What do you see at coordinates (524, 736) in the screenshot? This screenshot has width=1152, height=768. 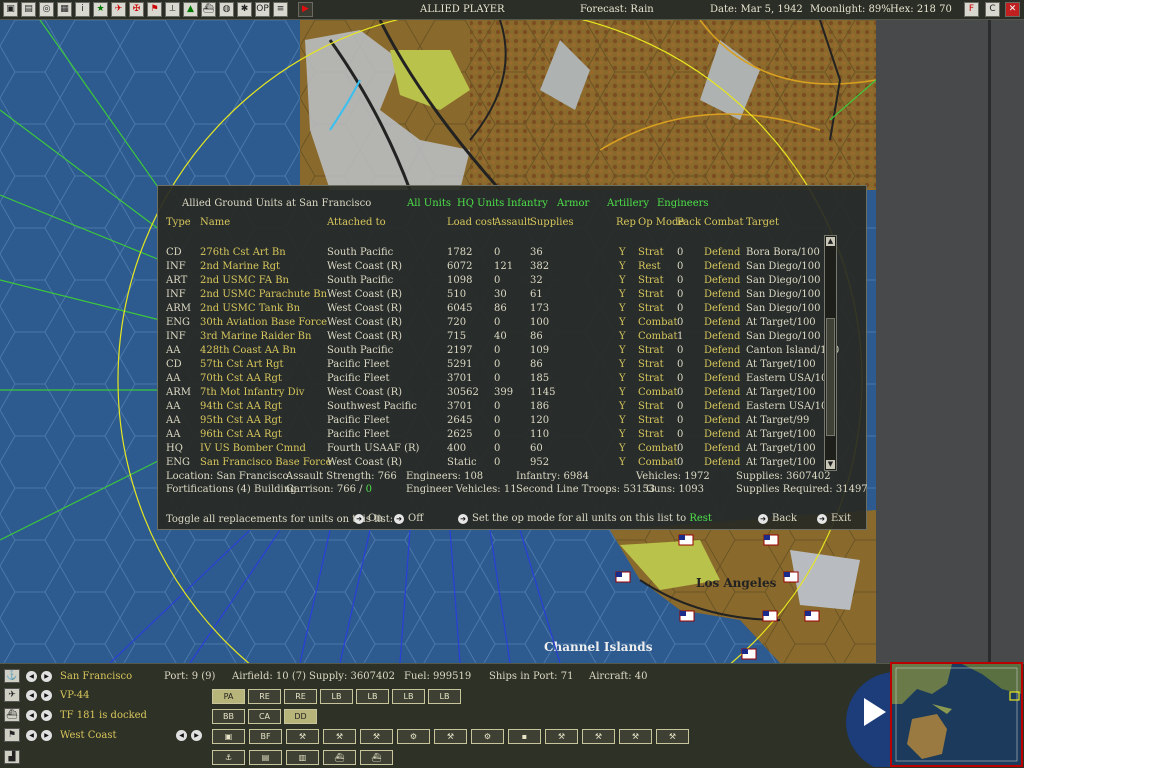 I see `cmdbtns-8: ▪` at bounding box center [524, 736].